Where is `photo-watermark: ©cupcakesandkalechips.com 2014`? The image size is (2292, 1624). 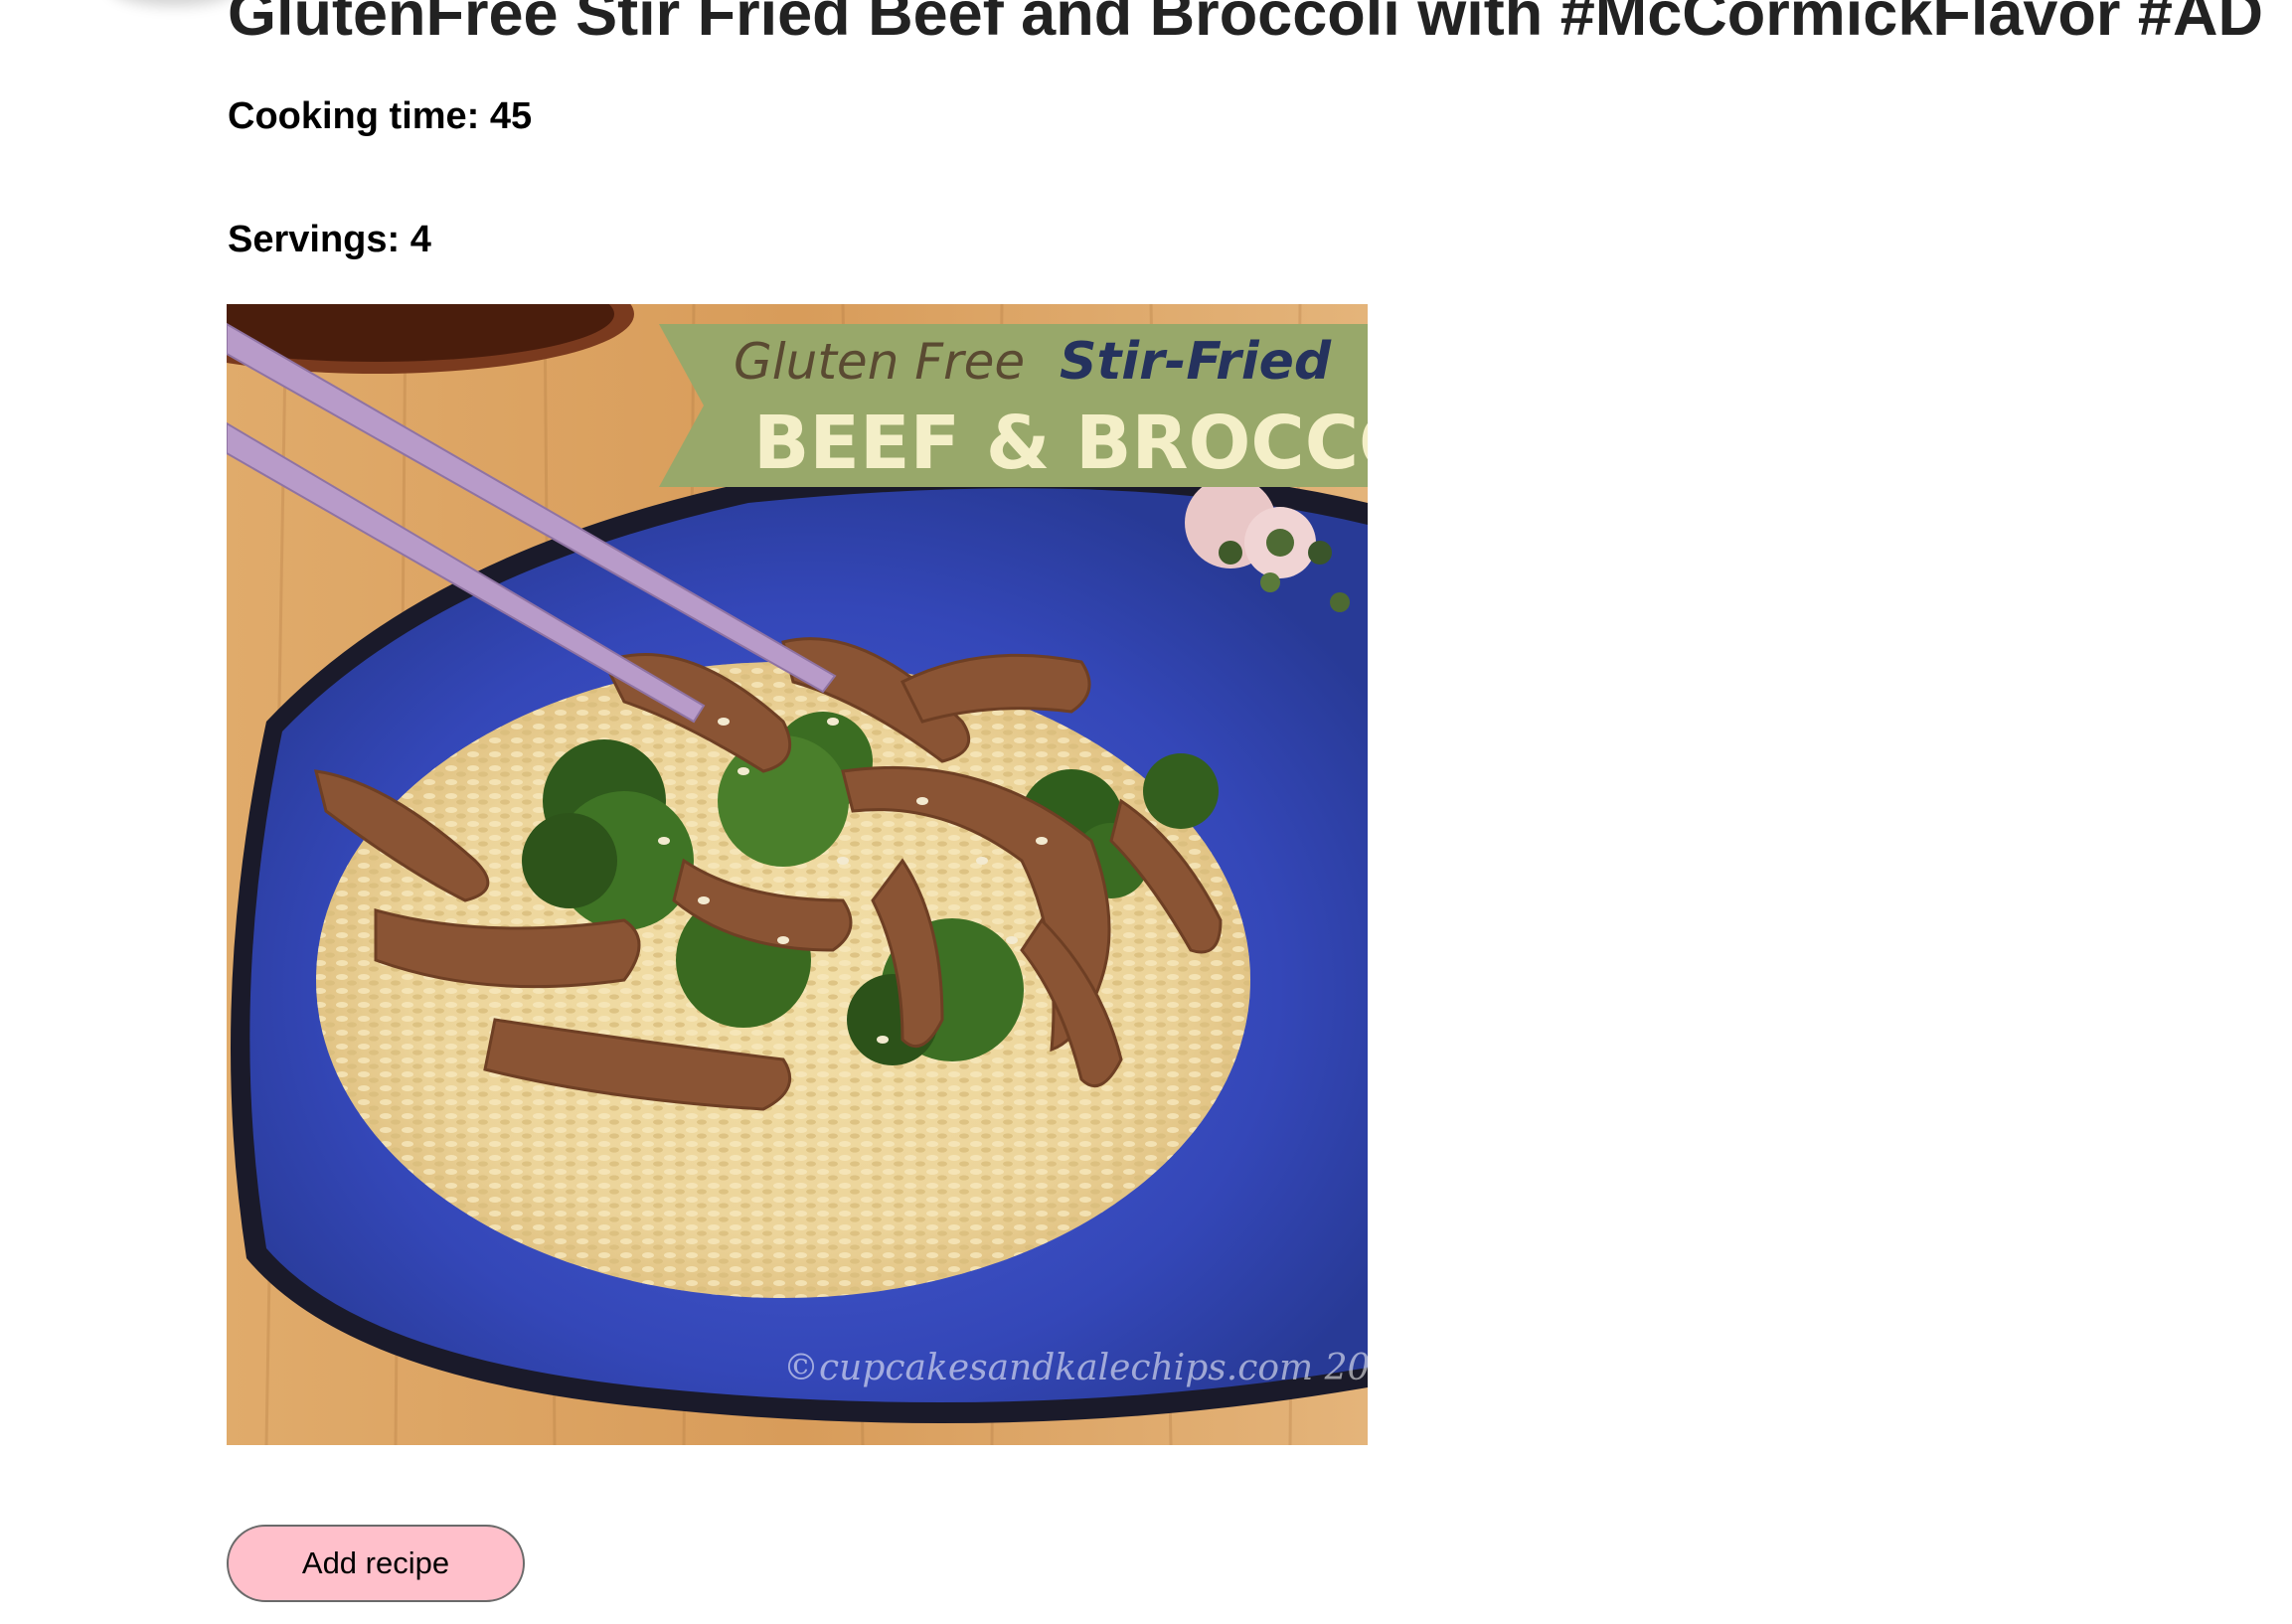
photo-watermark: ©cupcakesandkalechips.com 2014 is located at coordinates (1076, 1368).